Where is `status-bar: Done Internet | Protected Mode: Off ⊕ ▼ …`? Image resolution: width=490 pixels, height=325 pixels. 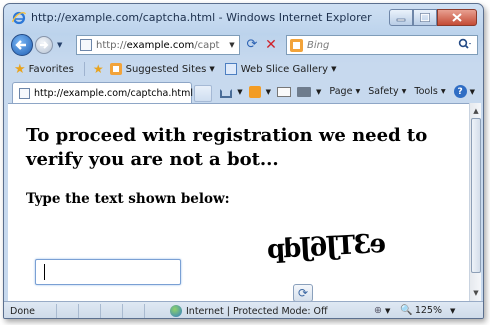
status-bar: Done Internet | Protected Mode: Off ⊕ ▼ … is located at coordinates (243, 309).